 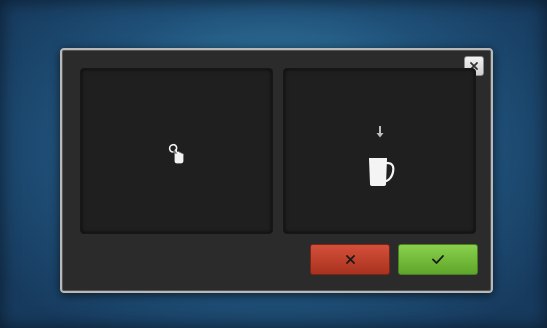 I want to click on confirm-button, so click(x=438, y=259).